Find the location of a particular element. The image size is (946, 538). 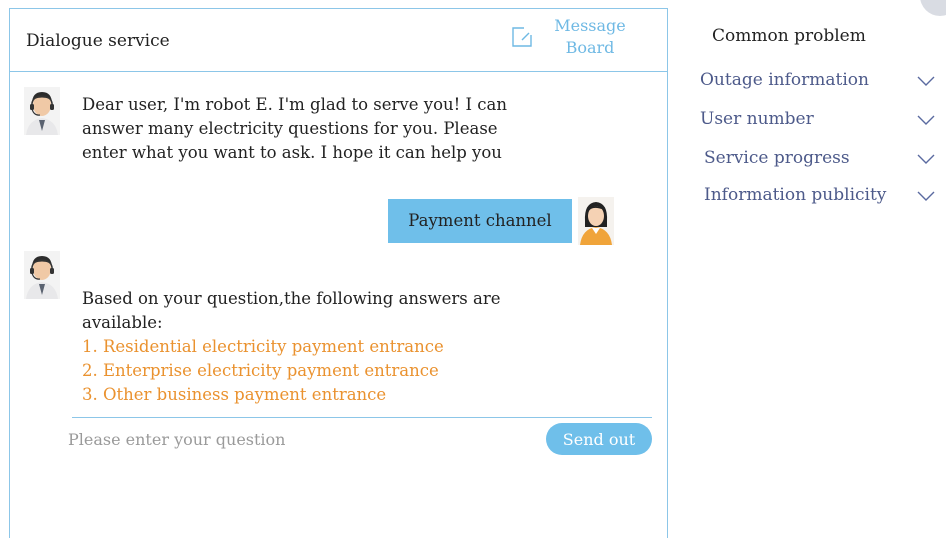

message-board-line2: Board is located at coordinates (590, 47).